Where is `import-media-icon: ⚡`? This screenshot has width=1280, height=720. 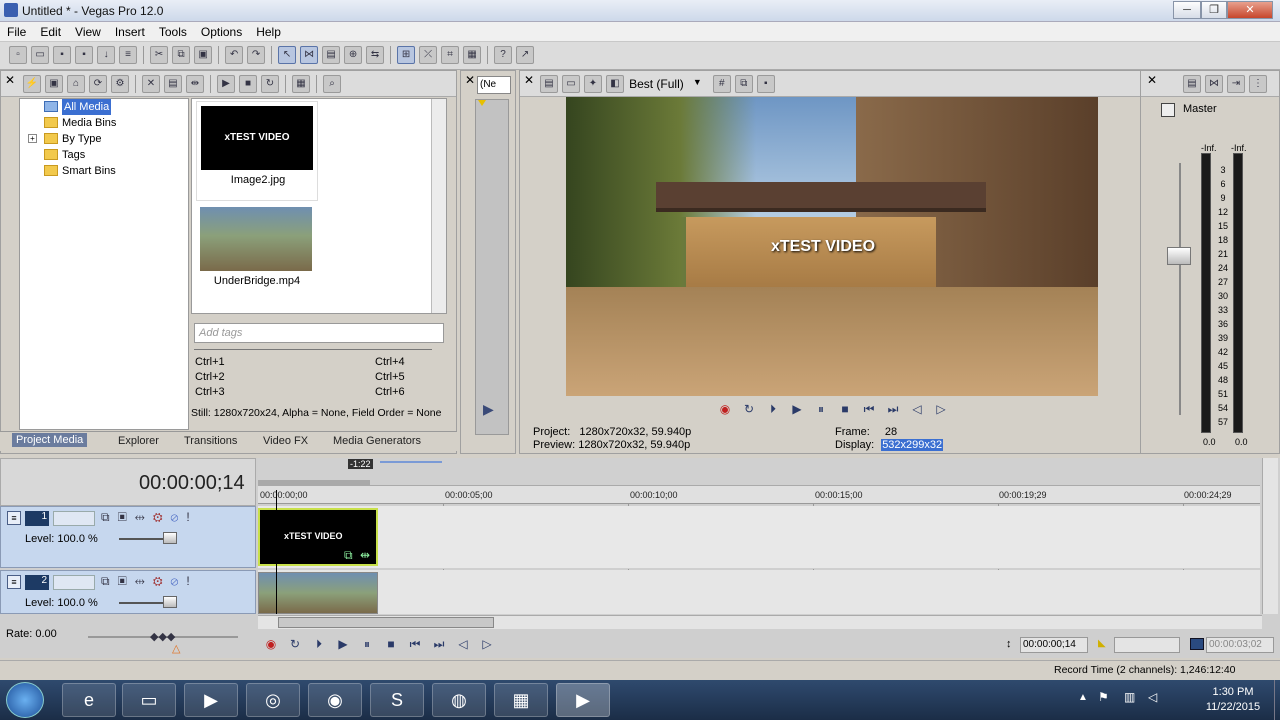
import-media-icon: ⚡ is located at coordinates (32, 84).